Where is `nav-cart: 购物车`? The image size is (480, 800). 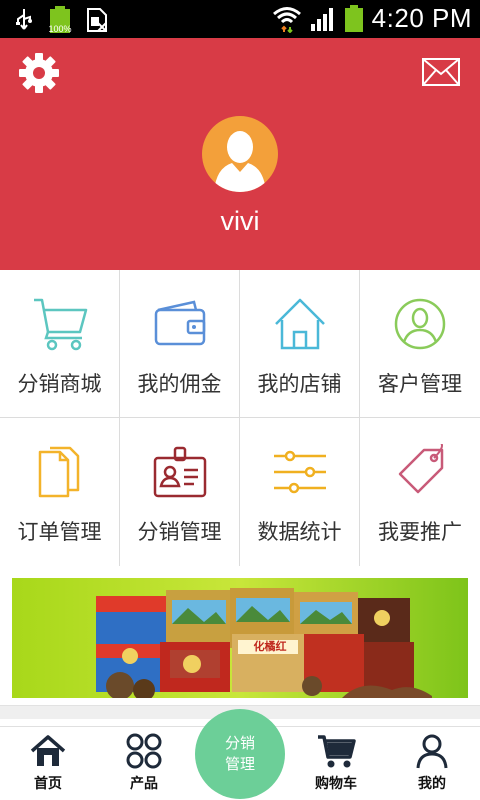
nav-cart: 购物车 is located at coordinates (336, 765).